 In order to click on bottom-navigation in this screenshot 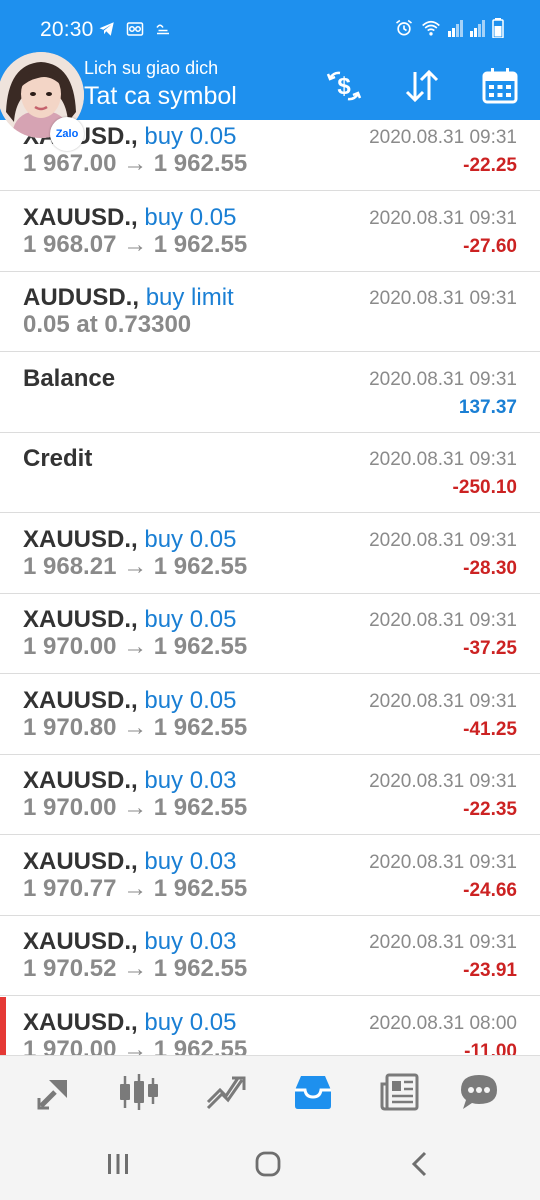, I will do `click(270, 1092)`.